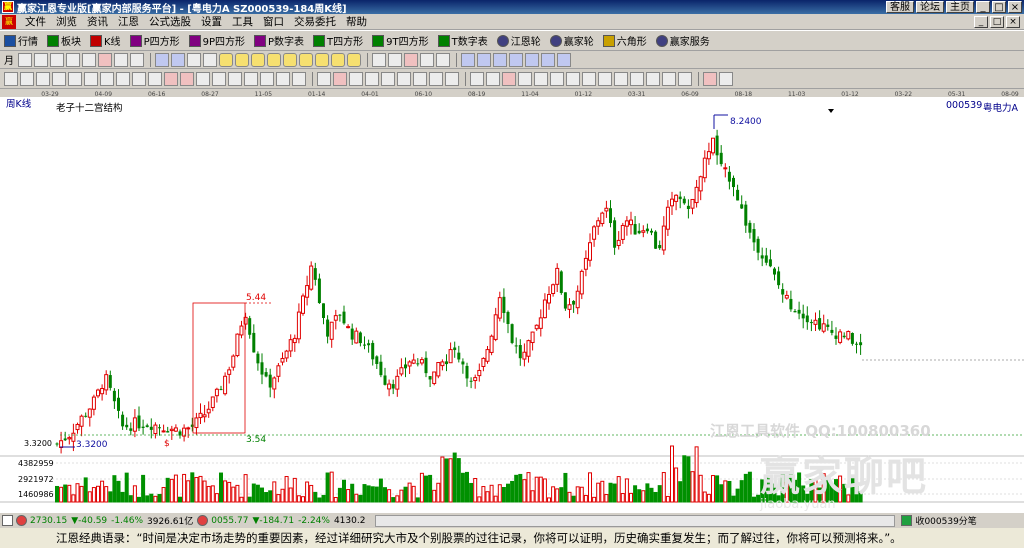 This screenshot has height=548, width=1024. What do you see at coordinates (267, 78) in the screenshot?
I see `box-icon` at bounding box center [267, 78].